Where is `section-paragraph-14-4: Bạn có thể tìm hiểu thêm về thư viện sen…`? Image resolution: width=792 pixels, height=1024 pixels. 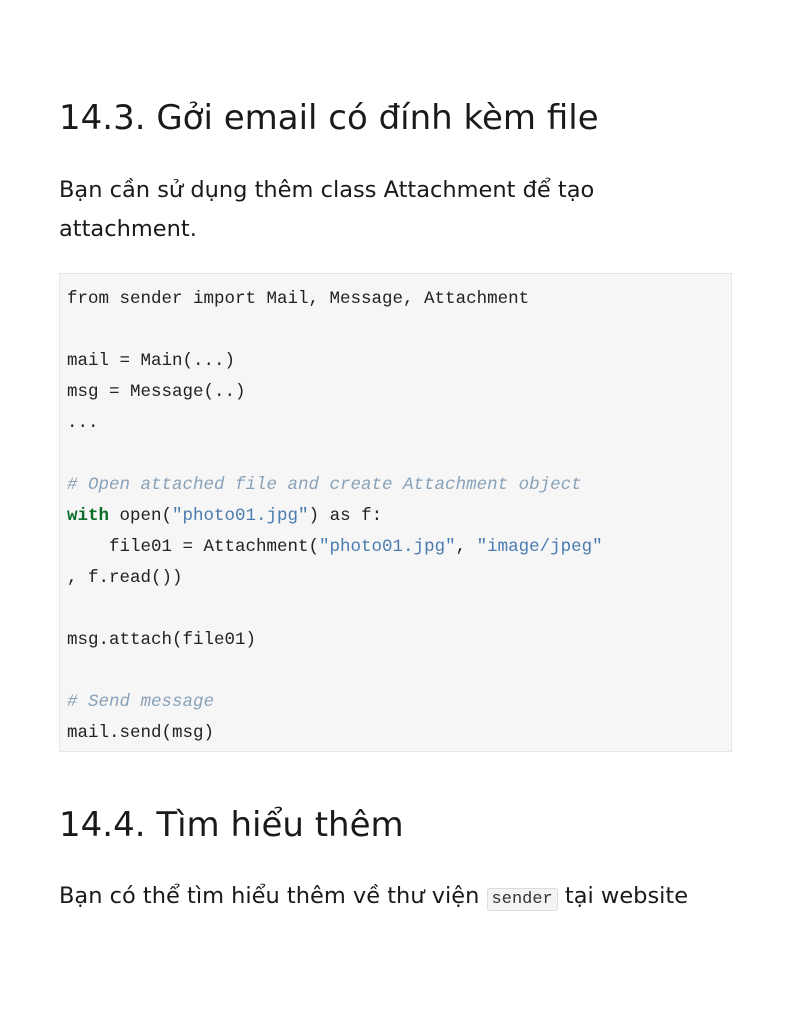
section-paragraph-14-4: Bạn có thể tìm hiểu thêm về thư viện sen… is located at coordinates (404, 898).